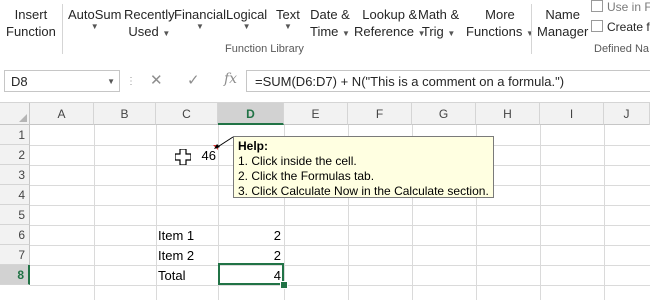 The width and height of the screenshot is (650, 300). I want to click on fill-handle, so click(284, 285).